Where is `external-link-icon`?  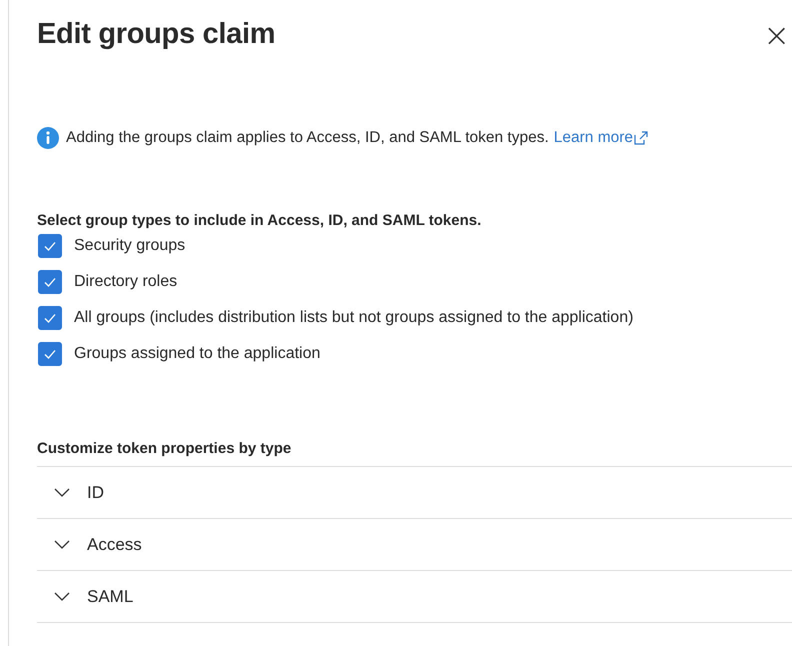 external-link-icon is located at coordinates (641, 138).